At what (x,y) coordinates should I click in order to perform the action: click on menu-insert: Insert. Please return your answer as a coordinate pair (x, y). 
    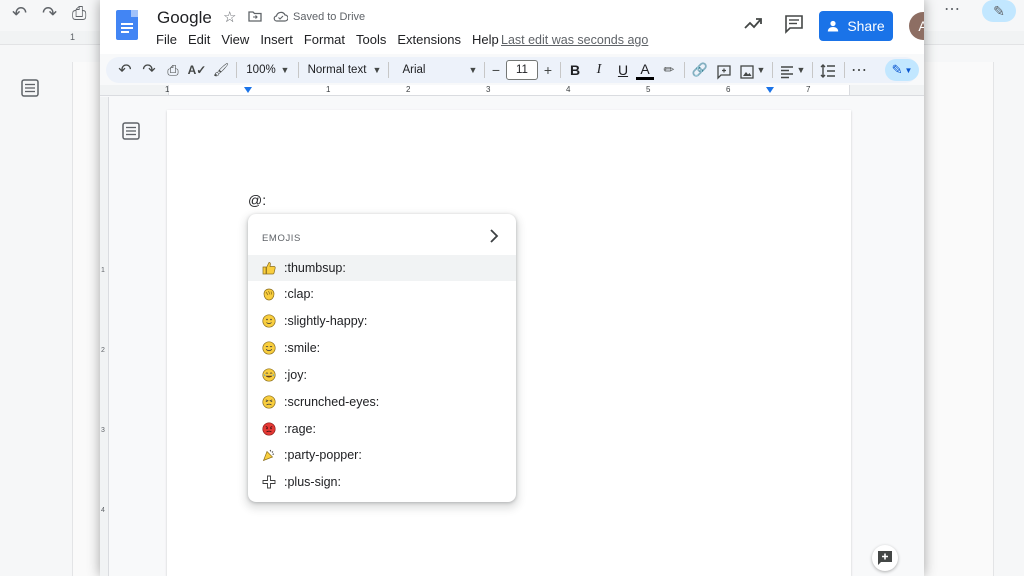
    Looking at the image, I should click on (276, 39).